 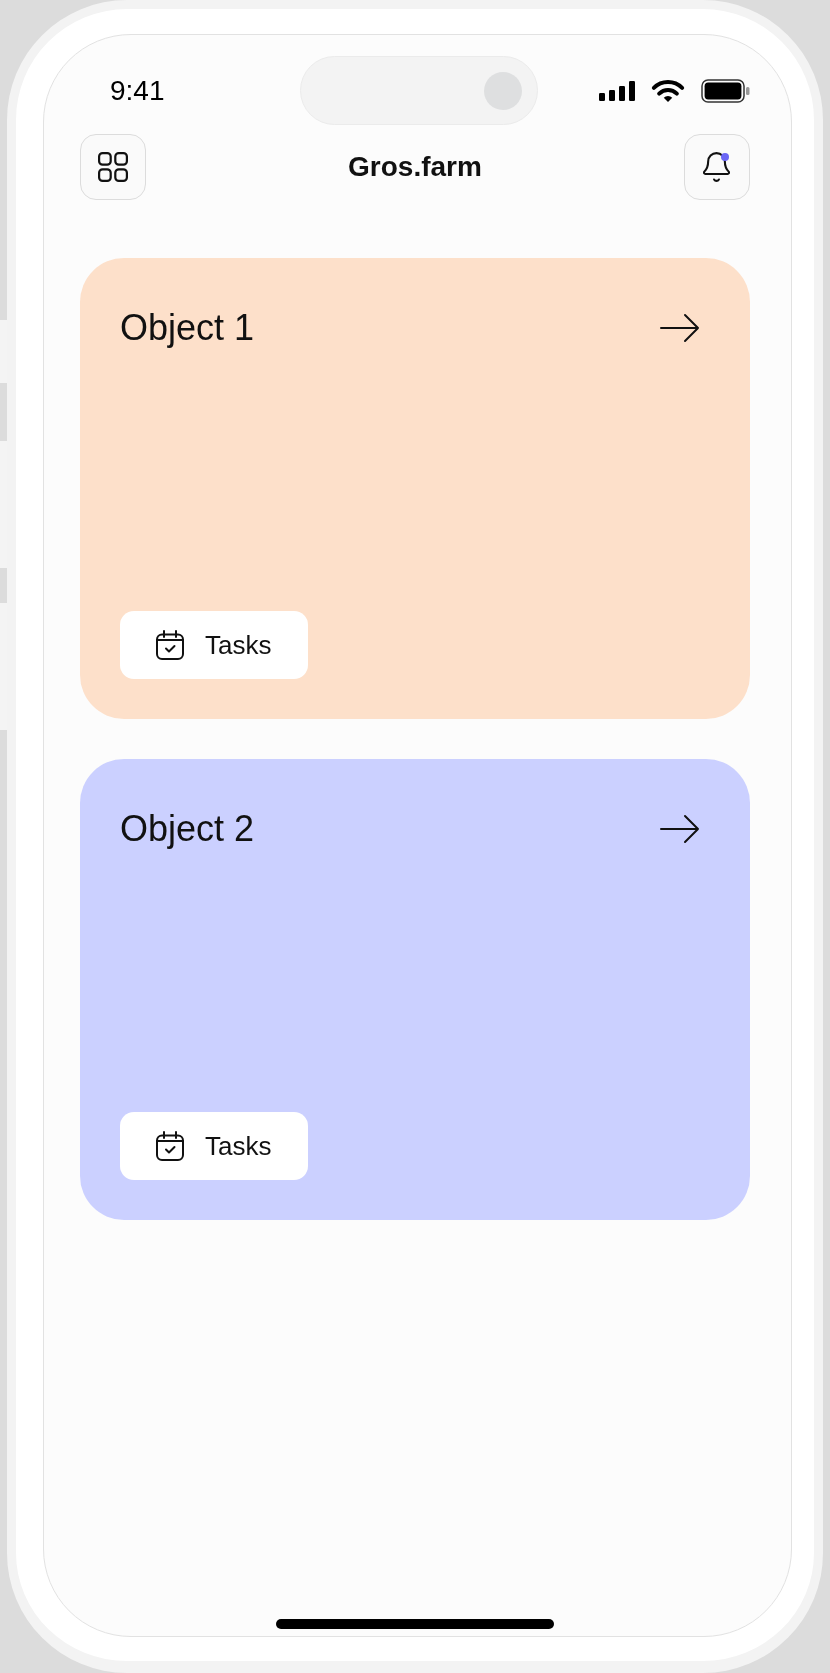 What do you see at coordinates (725, 90) in the screenshot?
I see `battery-icon` at bounding box center [725, 90].